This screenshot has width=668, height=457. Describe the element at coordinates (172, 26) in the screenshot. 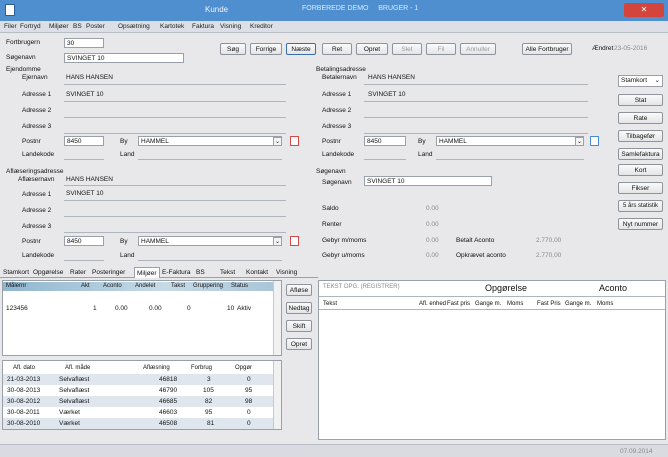

I see `menu-kartotek: Kartotek` at that location.